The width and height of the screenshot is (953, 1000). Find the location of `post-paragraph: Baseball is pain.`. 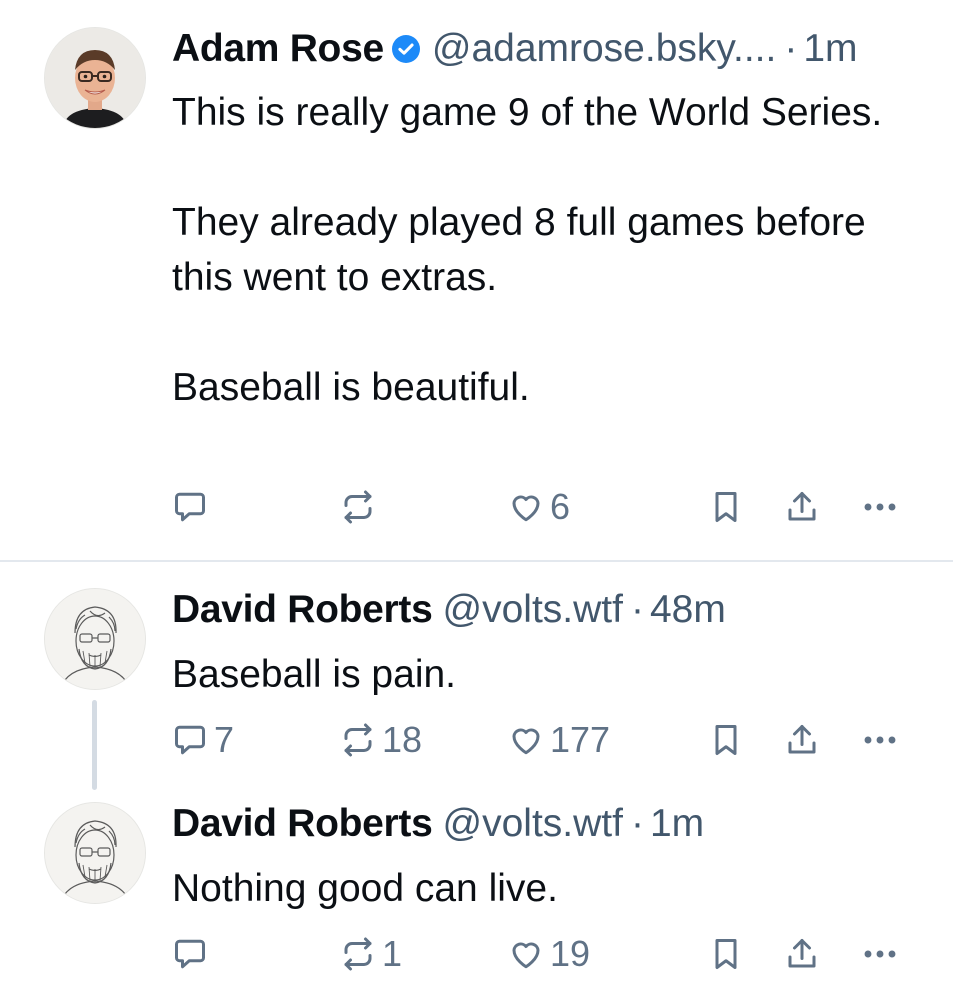

post-paragraph: Baseball is pain. is located at coordinates (314, 674).